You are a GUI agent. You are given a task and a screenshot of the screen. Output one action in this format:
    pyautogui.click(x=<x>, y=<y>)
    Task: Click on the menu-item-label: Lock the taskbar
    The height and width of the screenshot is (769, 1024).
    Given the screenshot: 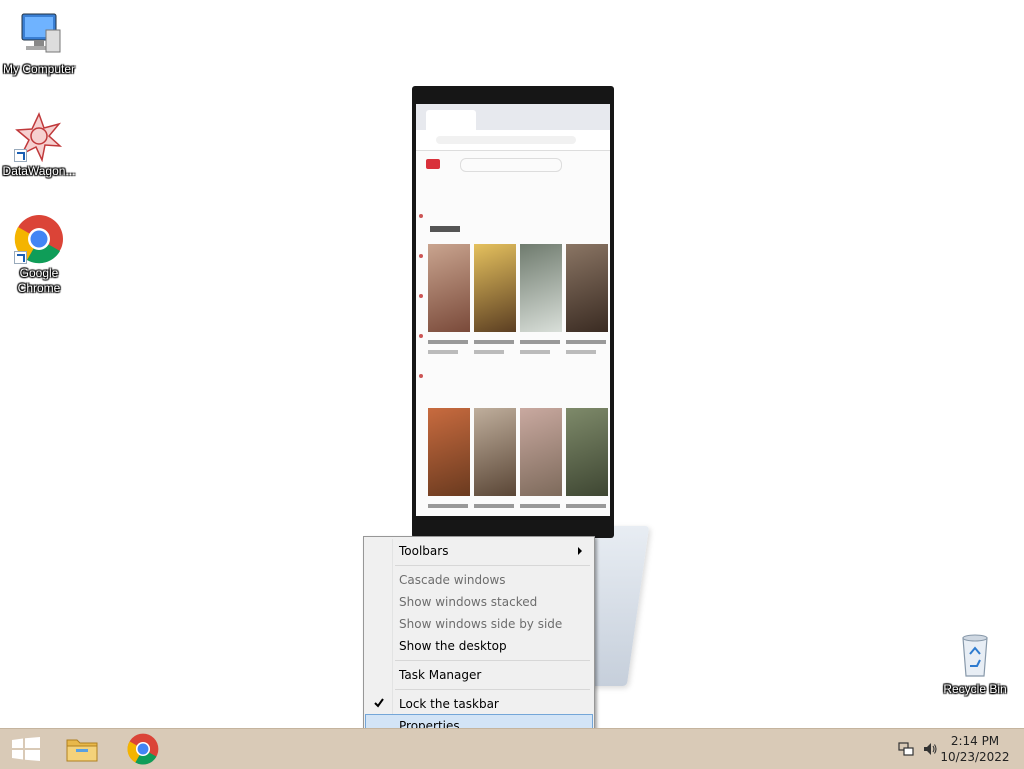 What is the action you would take?
    pyautogui.click(x=449, y=704)
    